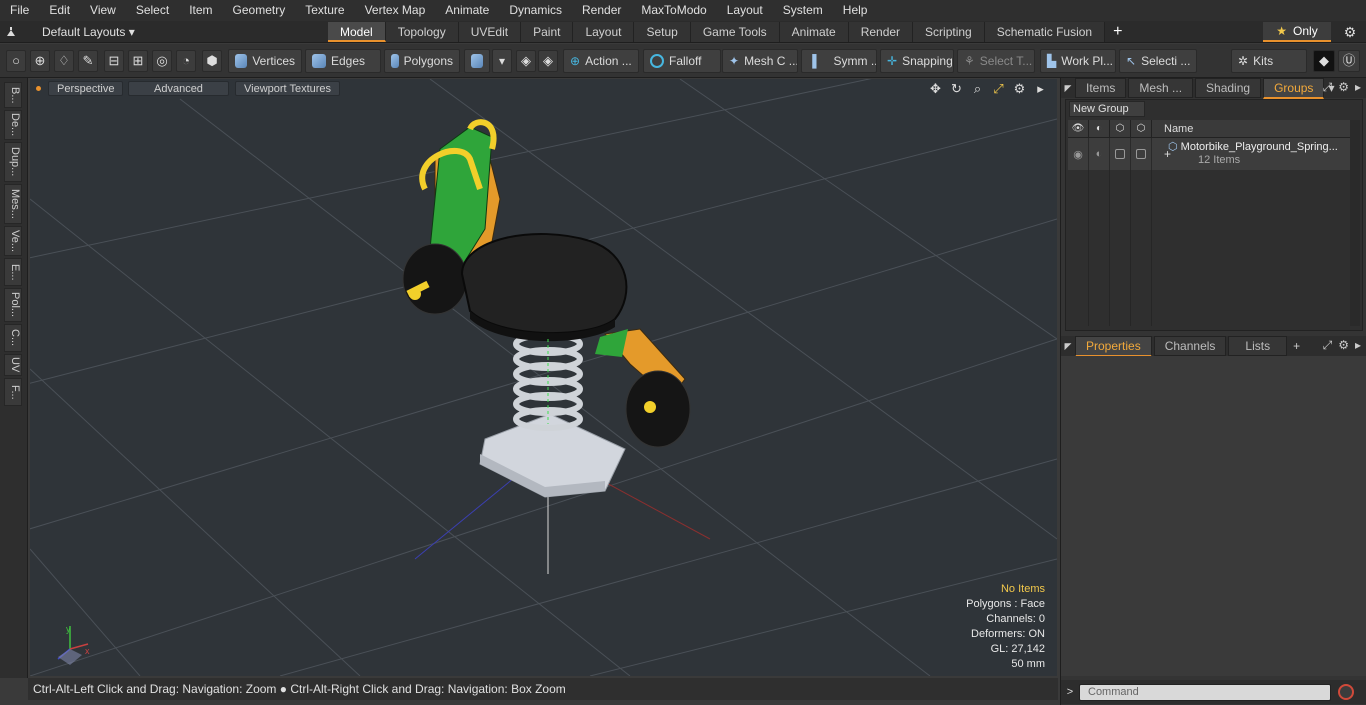 This screenshot has width=1366, height=705. What do you see at coordinates (526, 61) in the screenshot?
I see `transform-icon: ◈` at bounding box center [526, 61].